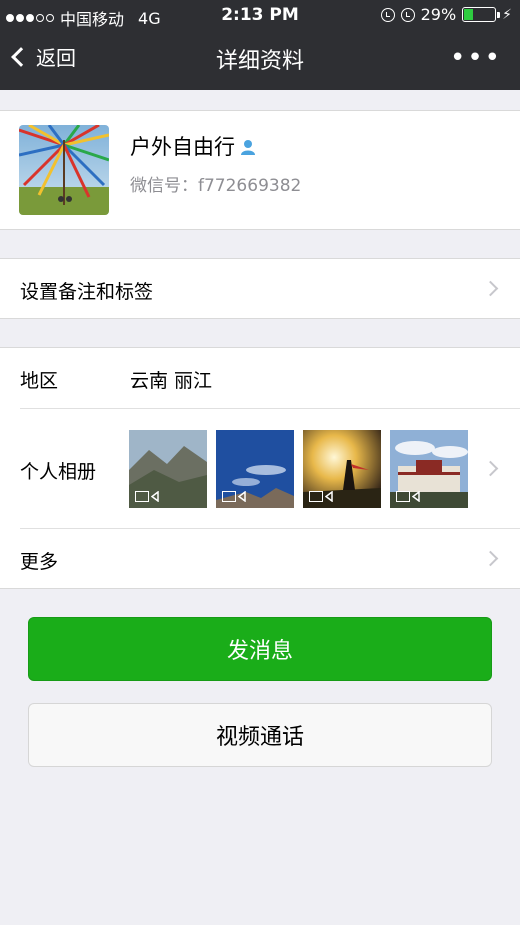 The height and width of the screenshot is (925, 520). Describe the element at coordinates (260, 558) in the screenshot. I see `more-row: 更多` at that location.